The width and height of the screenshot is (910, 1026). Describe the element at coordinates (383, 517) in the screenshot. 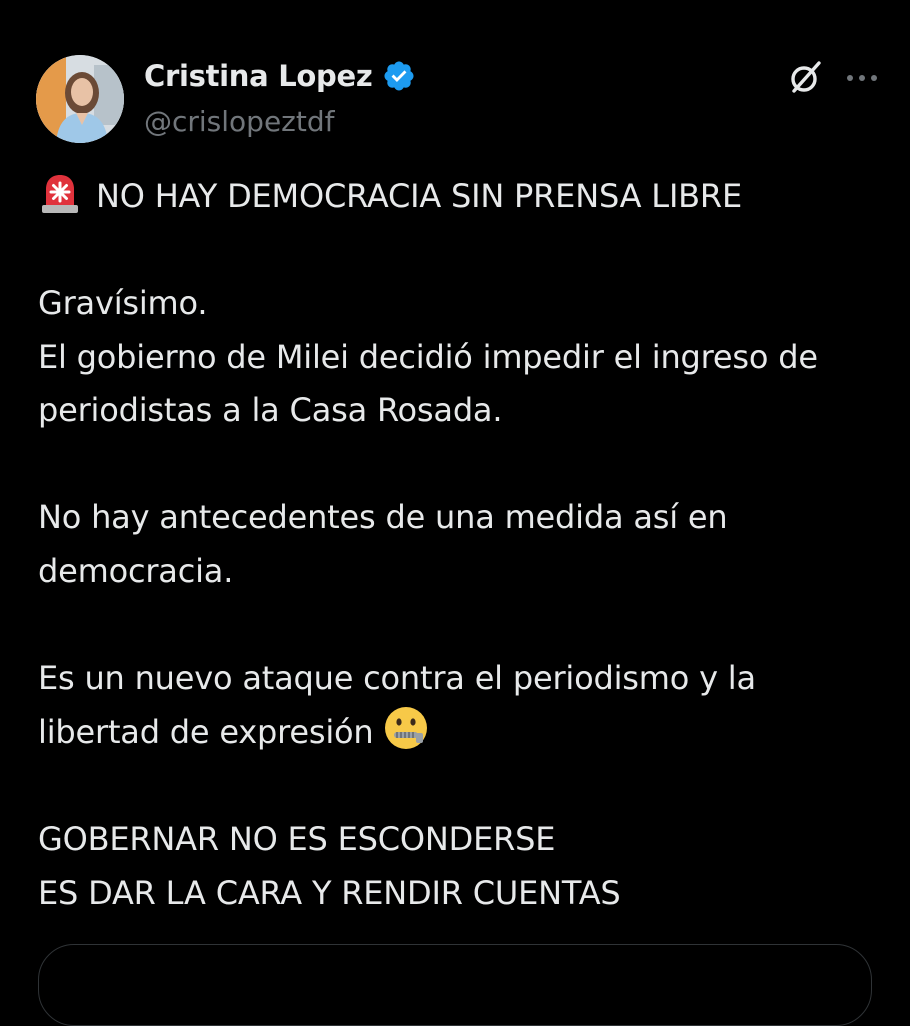

I see `tweet-line: No hay antecedentes de una medida así en` at that location.